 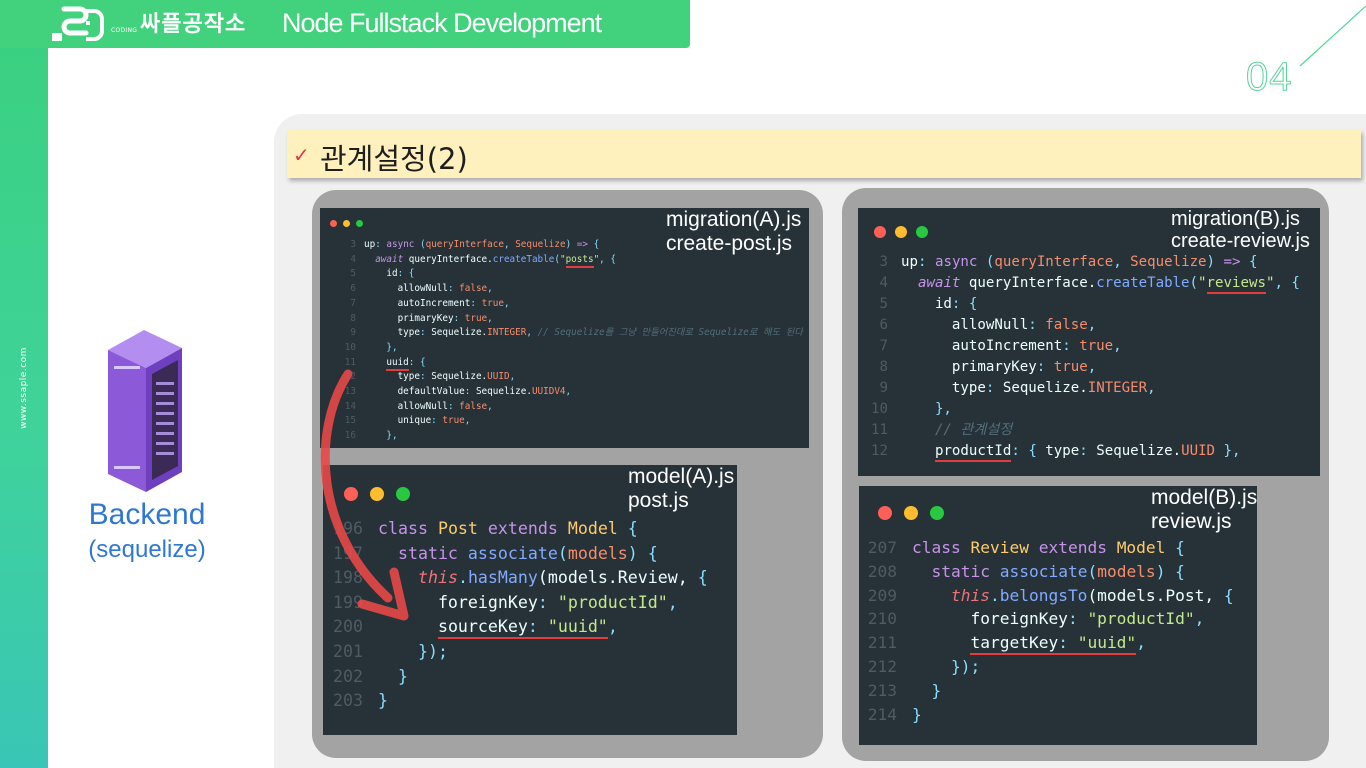 What do you see at coordinates (1050, 643) in the screenshot?
I see `code-line: 211 targetKey: "uuid",` at bounding box center [1050, 643].